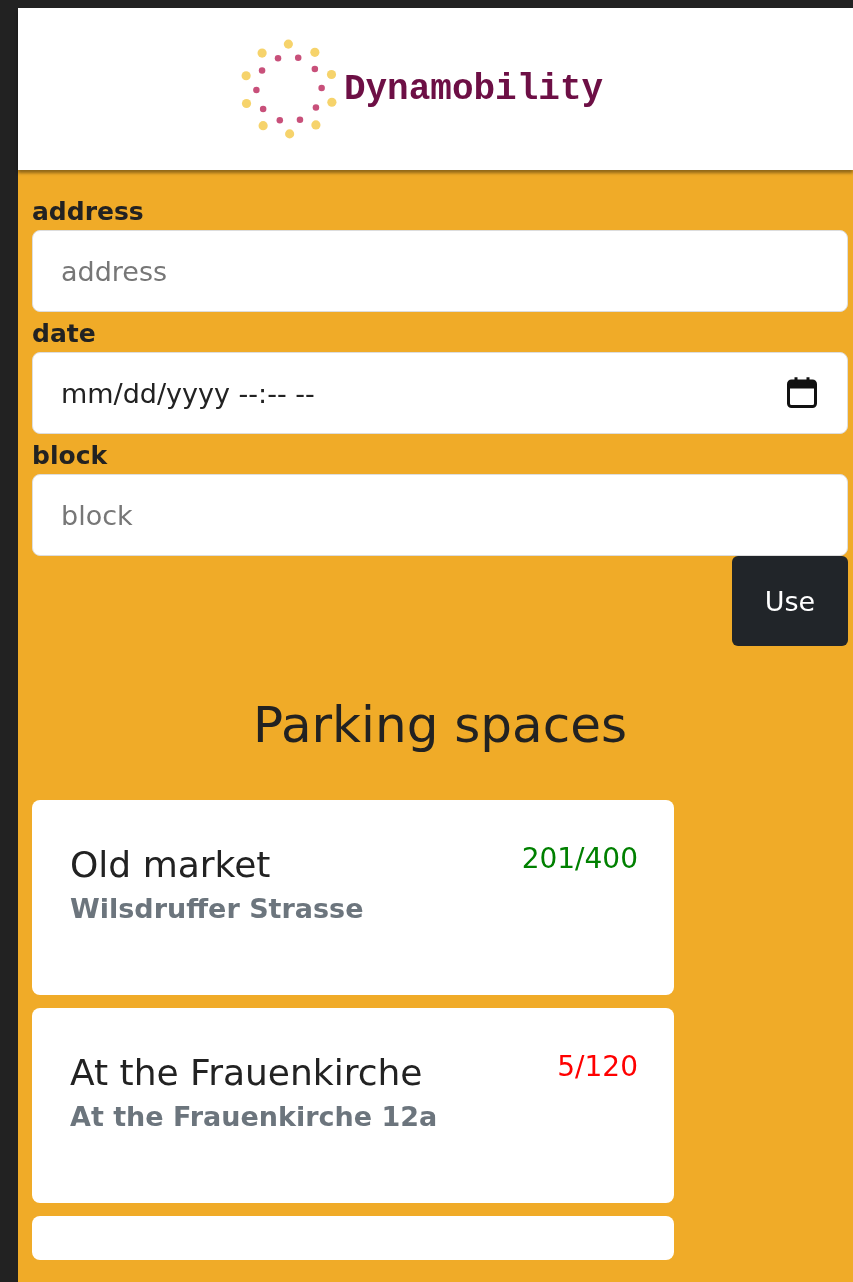  What do you see at coordinates (88, 212) in the screenshot?
I see `field-label: address` at bounding box center [88, 212].